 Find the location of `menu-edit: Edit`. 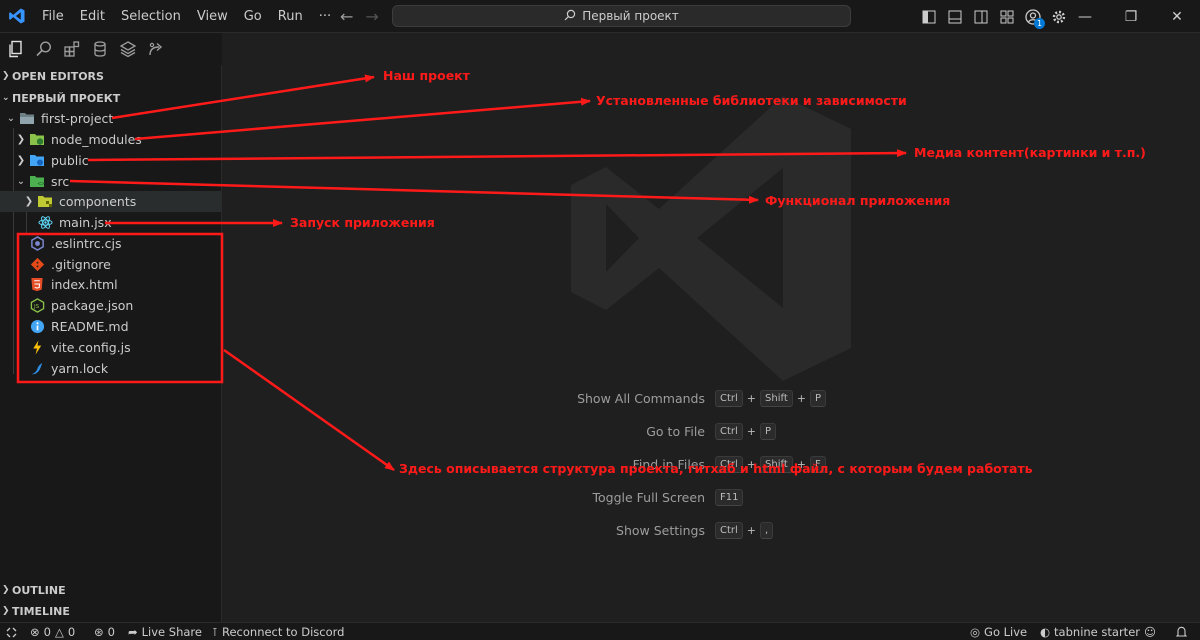

menu-edit: Edit is located at coordinates (92, 16).